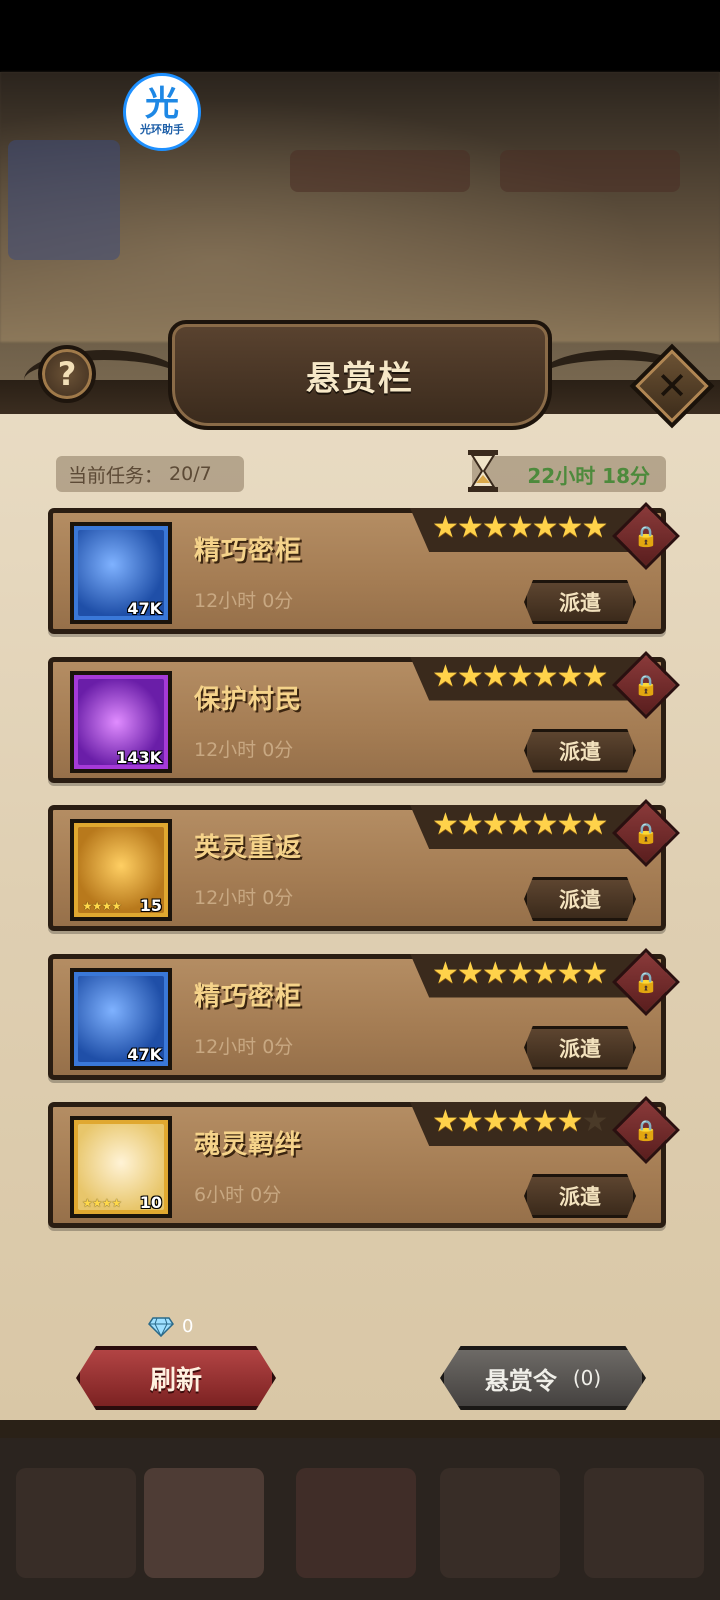 This screenshot has width=720, height=1600. What do you see at coordinates (238, 1195) in the screenshot?
I see `quest-duration: 6小时 0分` at bounding box center [238, 1195].